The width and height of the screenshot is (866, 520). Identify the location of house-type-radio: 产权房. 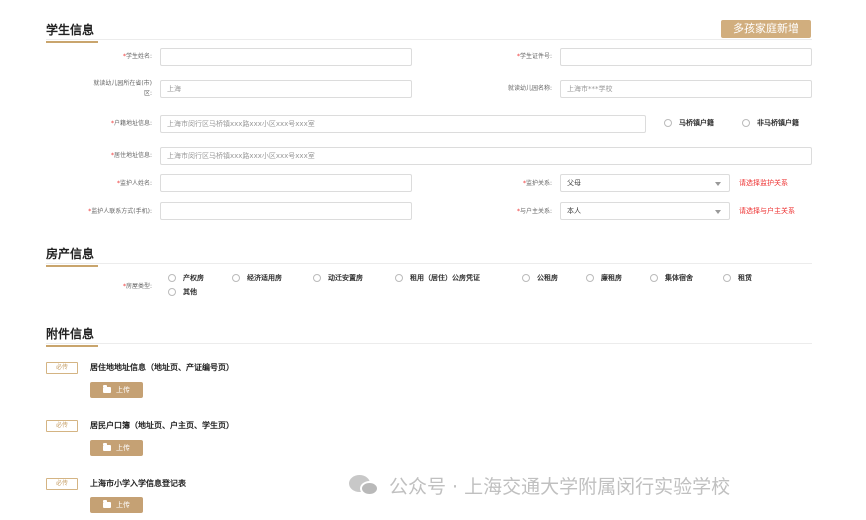
(186, 278).